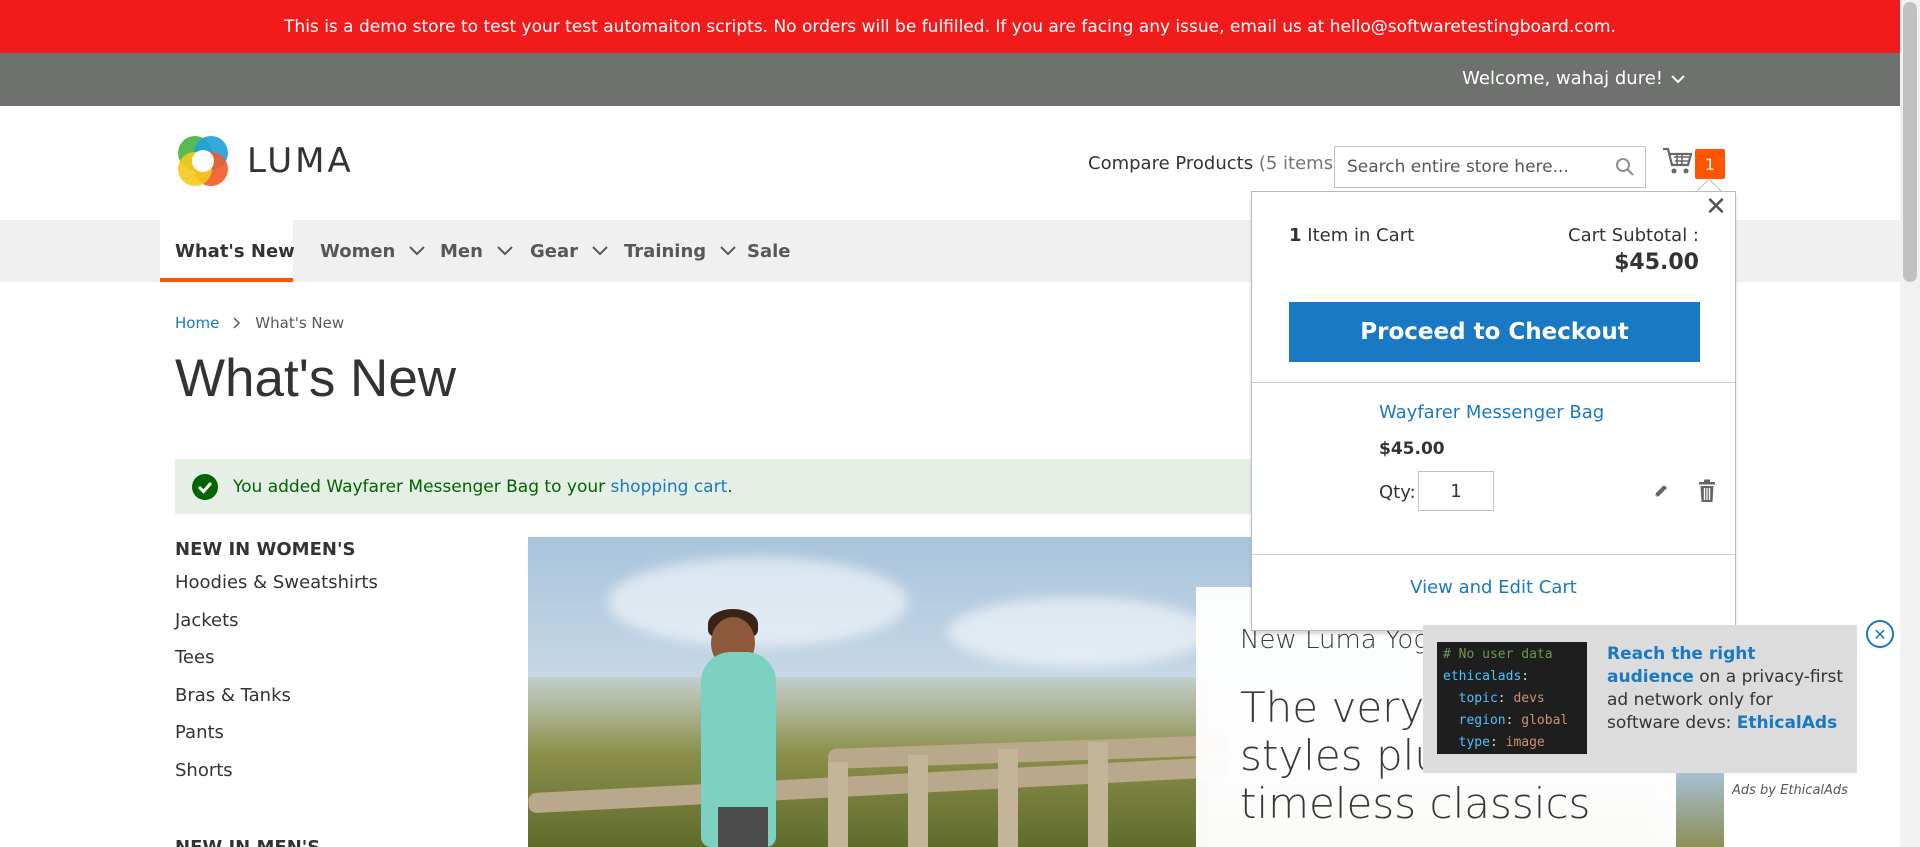 The height and width of the screenshot is (847, 1920). Describe the element at coordinates (665, 251) in the screenshot. I see `nav-label: Training` at that location.